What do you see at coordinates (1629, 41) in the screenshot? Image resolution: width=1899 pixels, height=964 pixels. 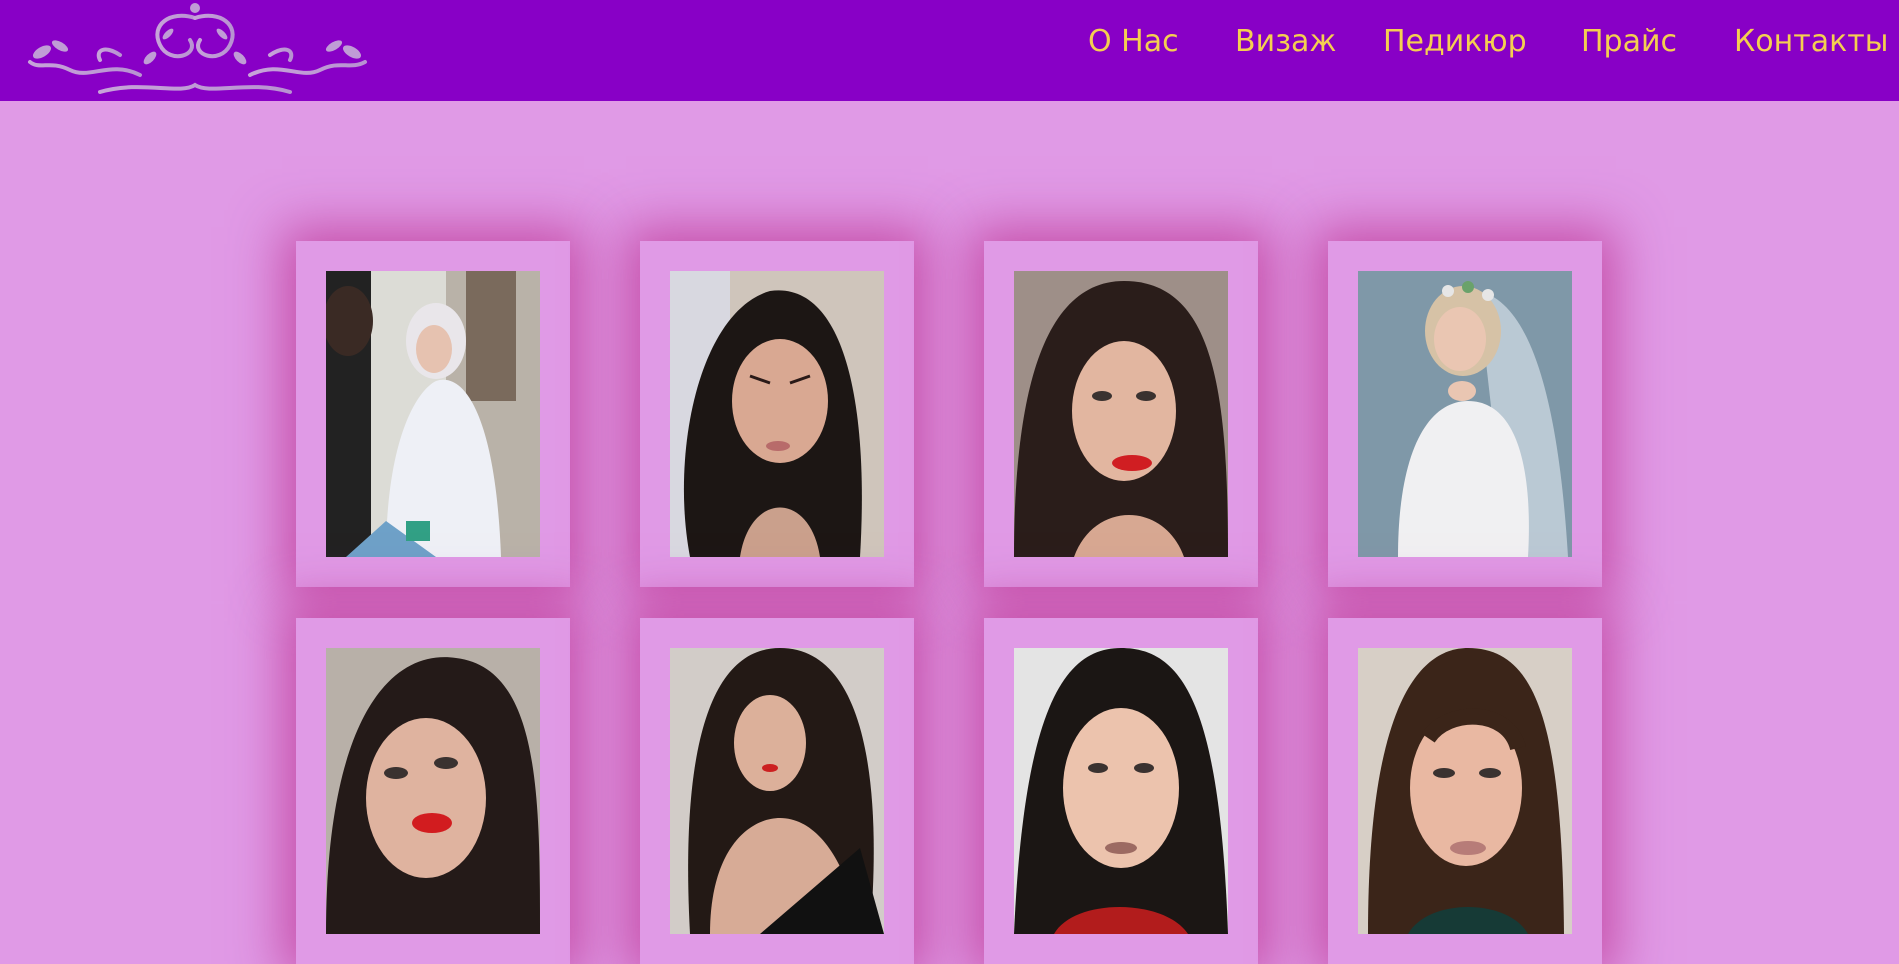 I see `nav-link-price: Прайс` at bounding box center [1629, 41].